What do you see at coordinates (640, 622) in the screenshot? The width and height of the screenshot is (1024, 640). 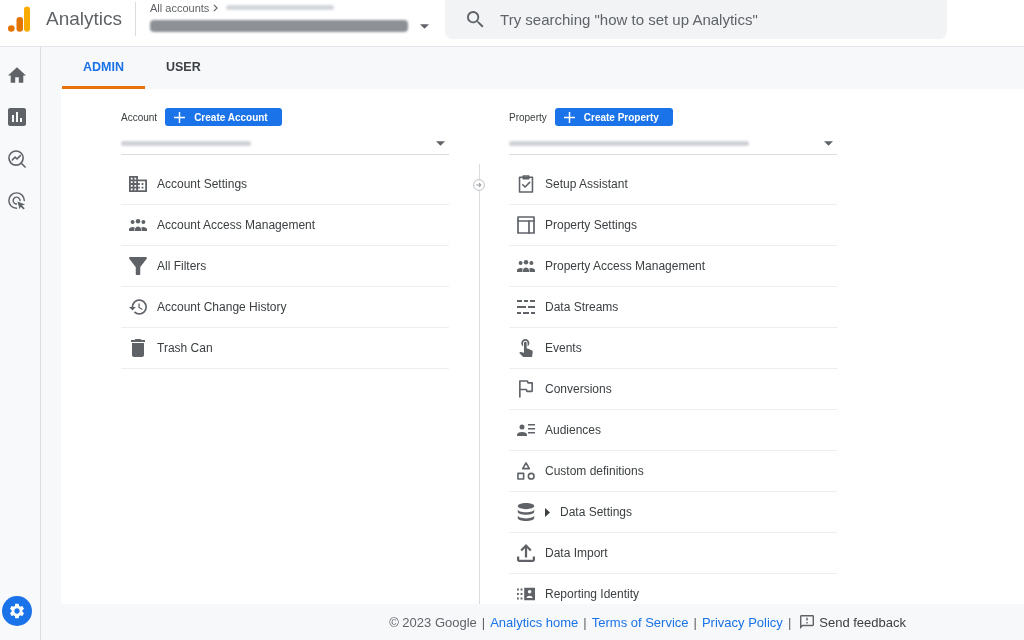 I see `footer-link: Terms of Service` at bounding box center [640, 622].